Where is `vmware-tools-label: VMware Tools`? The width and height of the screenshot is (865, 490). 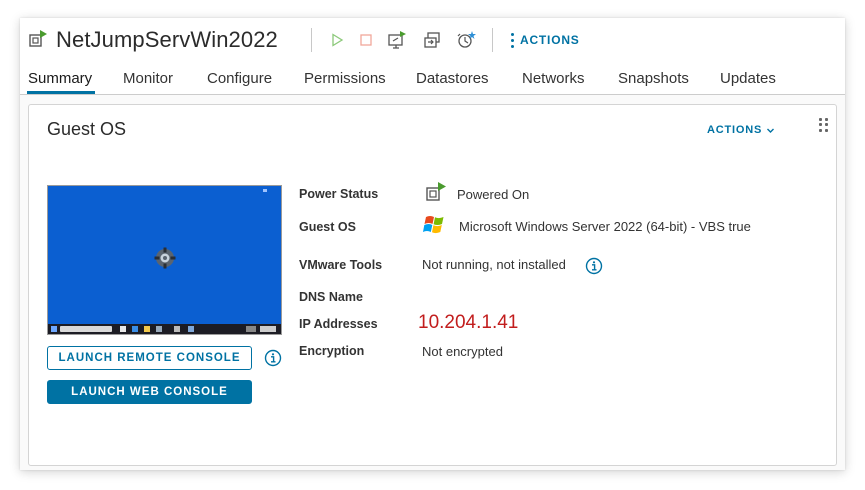
vmware-tools-label: VMware Tools is located at coordinates (341, 265).